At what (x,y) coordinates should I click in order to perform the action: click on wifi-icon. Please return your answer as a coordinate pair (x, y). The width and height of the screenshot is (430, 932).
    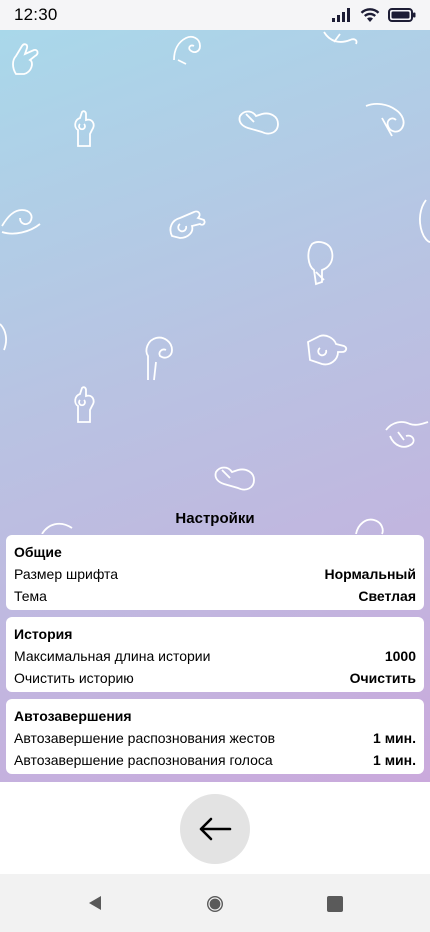
    Looking at the image, I should click on (370, 14).